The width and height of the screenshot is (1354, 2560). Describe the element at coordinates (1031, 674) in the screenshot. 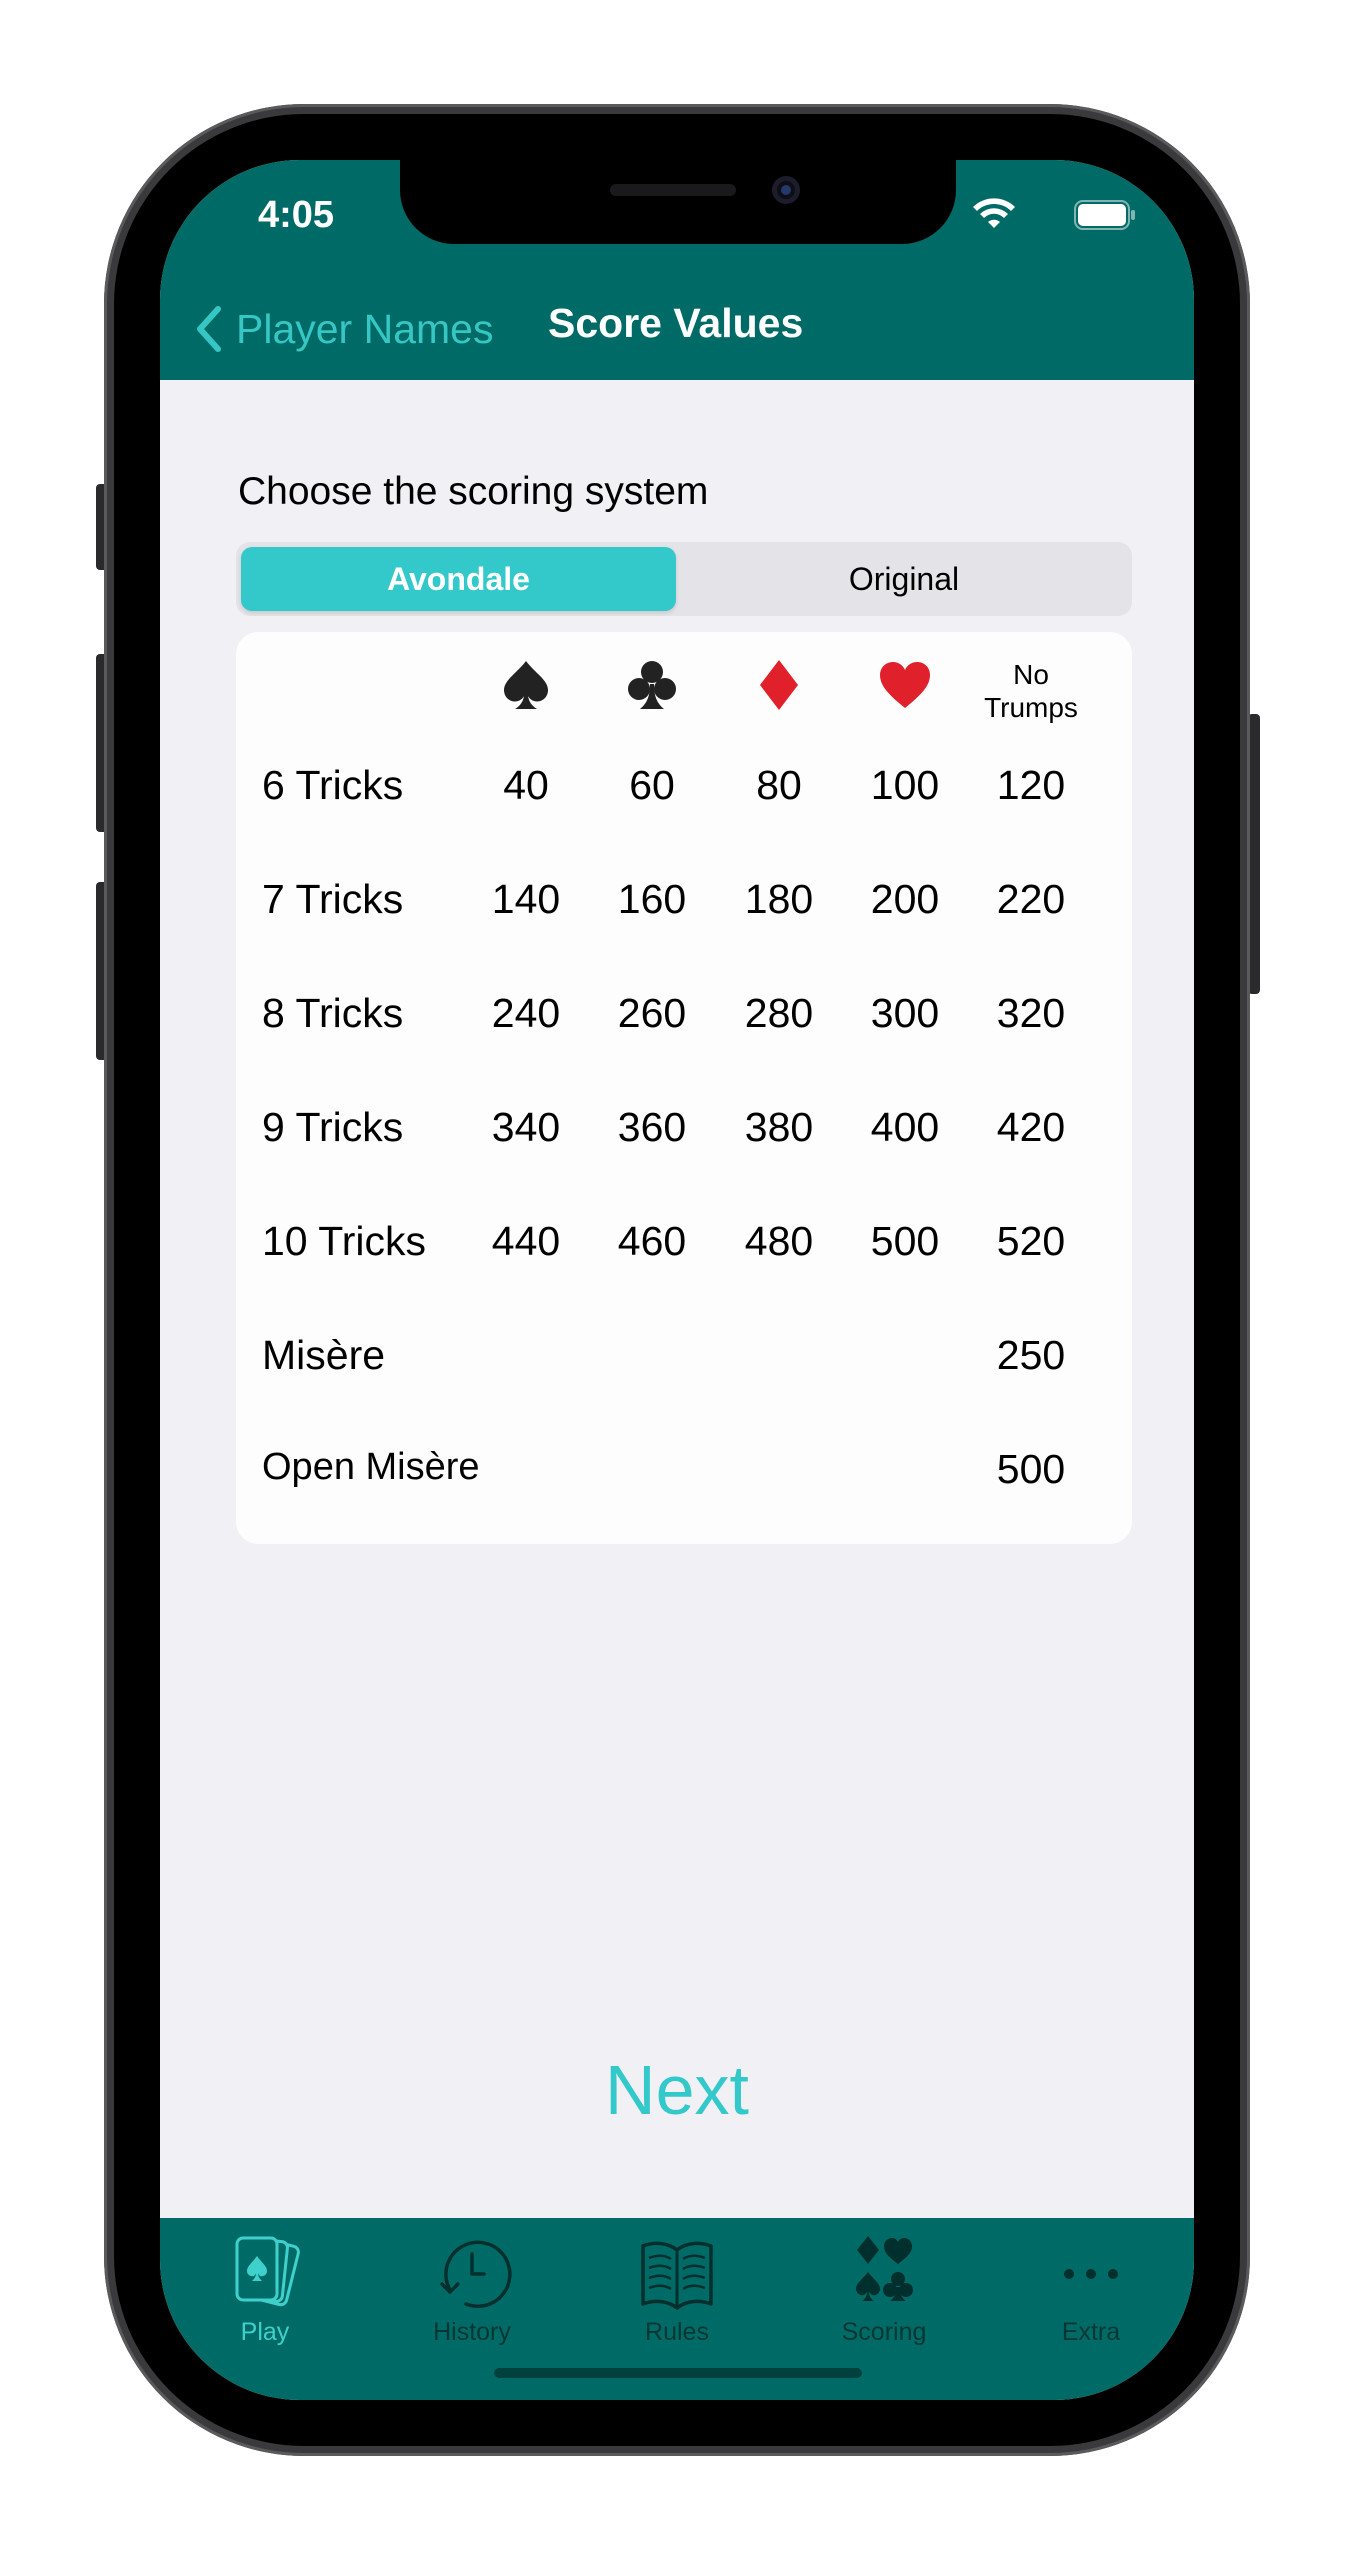

I see `no-trumps-line1: No` at that location.